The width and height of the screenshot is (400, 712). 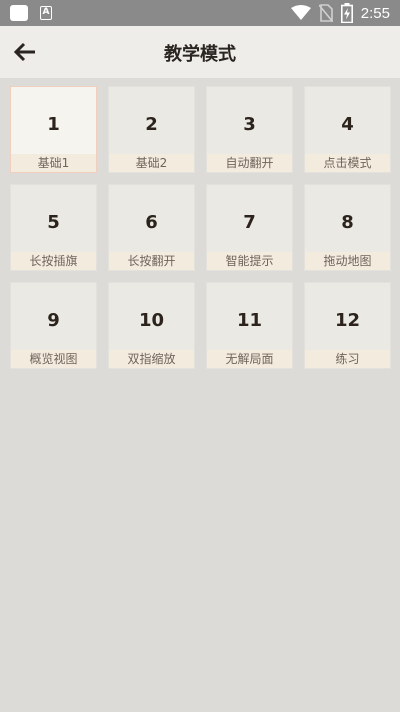 What do you see at coordinates (249, 124) in the screenshot?
I see `level-number: 3` at bounding box center [249, 124].